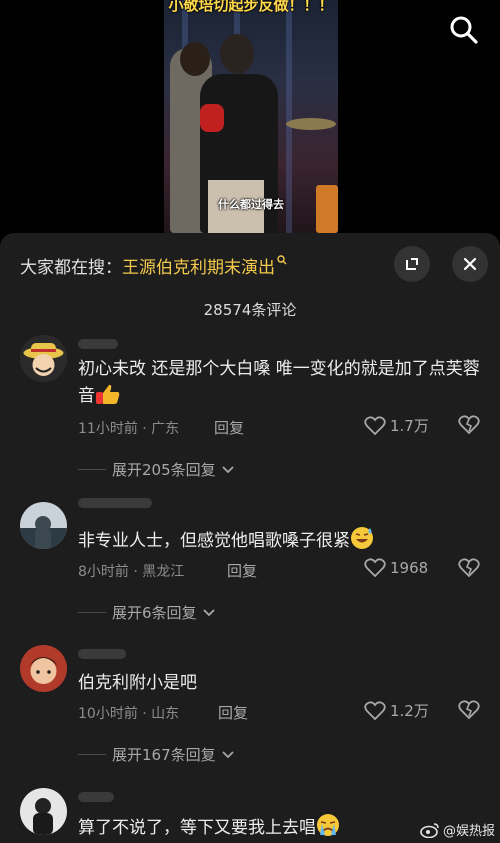 The width and height of the screenshot is (500, 843). Describe the element at coordinates (212, 118) in the screenshot. I see `red-glove` at that location.